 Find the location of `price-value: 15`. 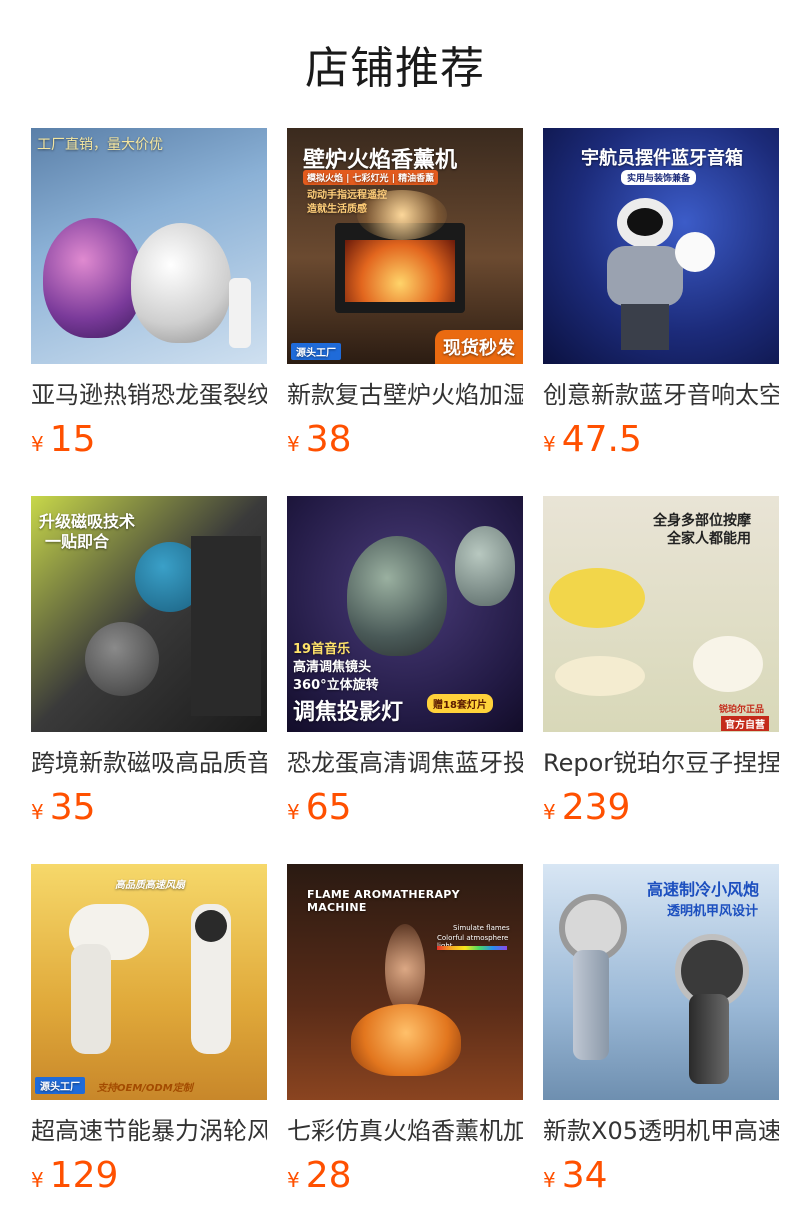

price-value: 15 is located at coordinates (72, 439).